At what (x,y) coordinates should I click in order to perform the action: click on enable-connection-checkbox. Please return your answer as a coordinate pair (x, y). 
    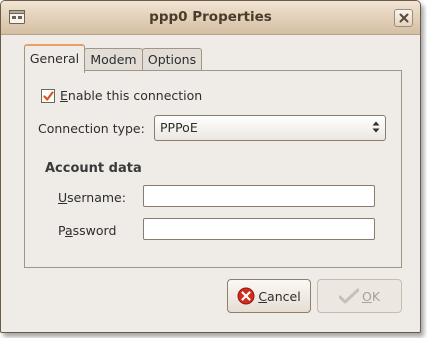
    Looking at the image, I should click on (48, 96).